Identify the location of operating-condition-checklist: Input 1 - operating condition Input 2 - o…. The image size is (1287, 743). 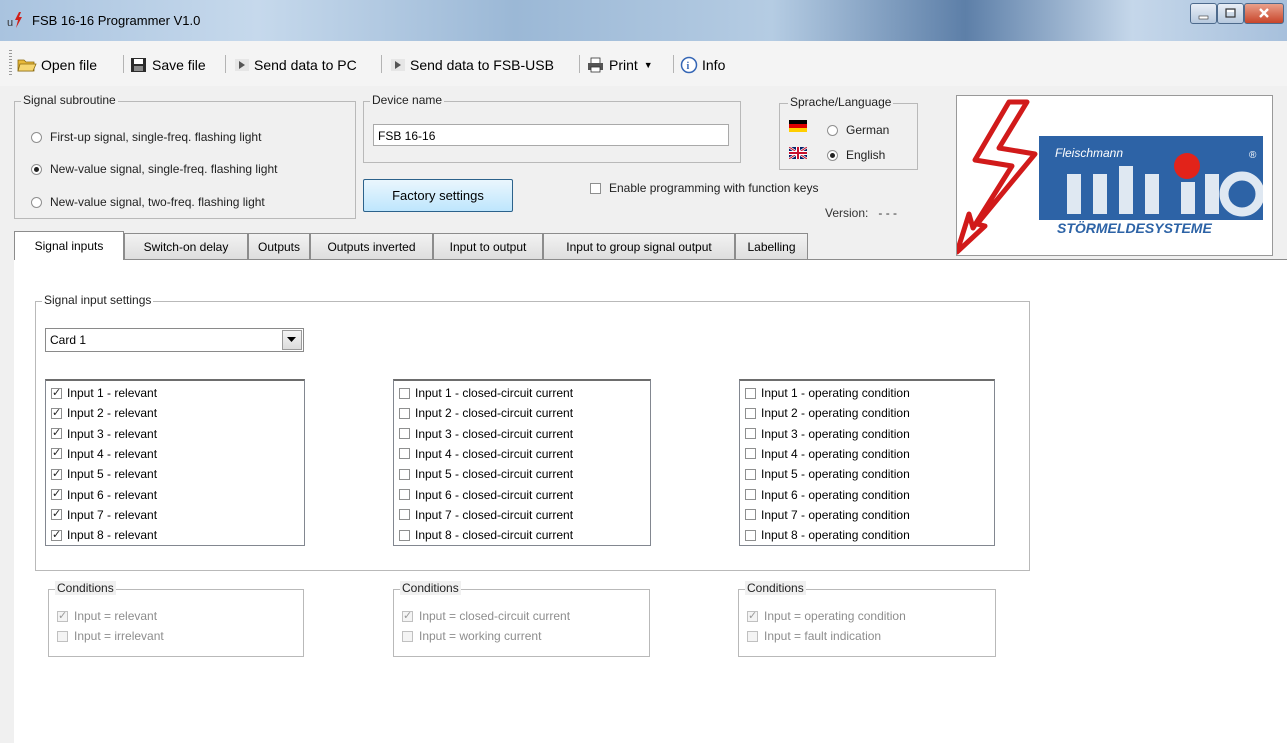
(867, 462).